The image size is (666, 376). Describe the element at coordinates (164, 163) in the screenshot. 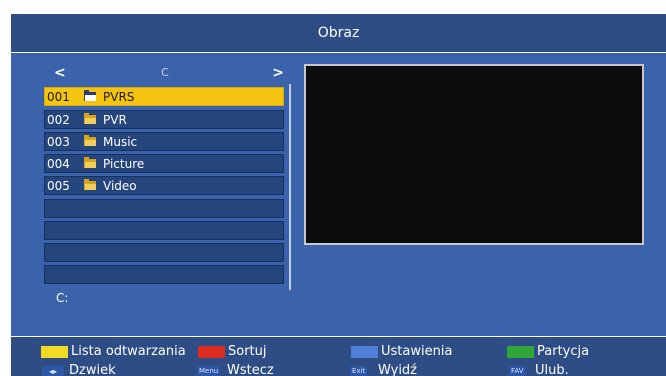

I see `file-list-item: 004 Picture` at that location.